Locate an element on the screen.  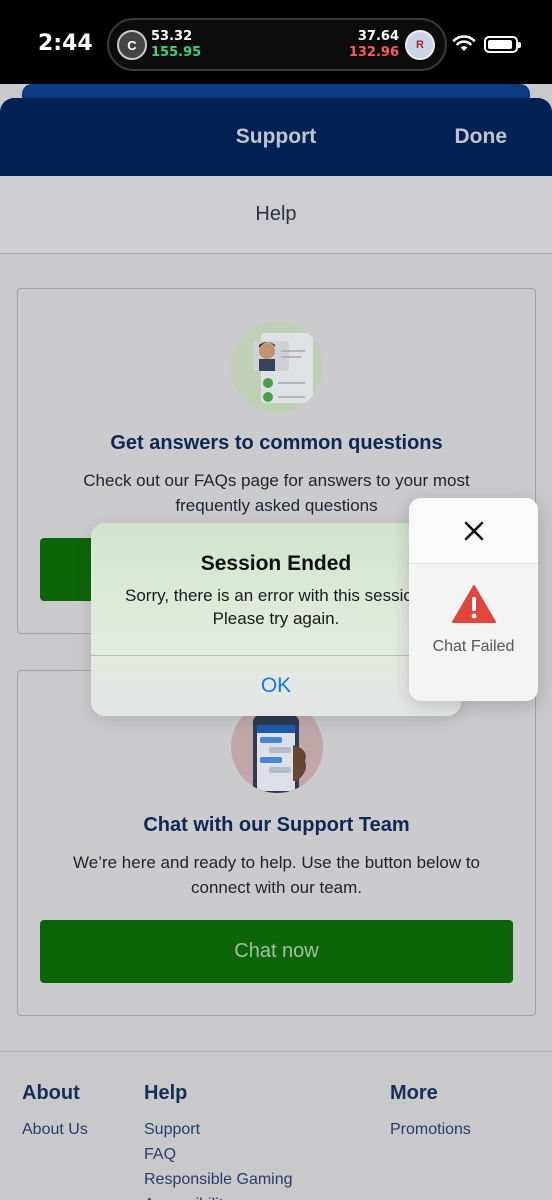
close-button is located at coordinates (473, 531).